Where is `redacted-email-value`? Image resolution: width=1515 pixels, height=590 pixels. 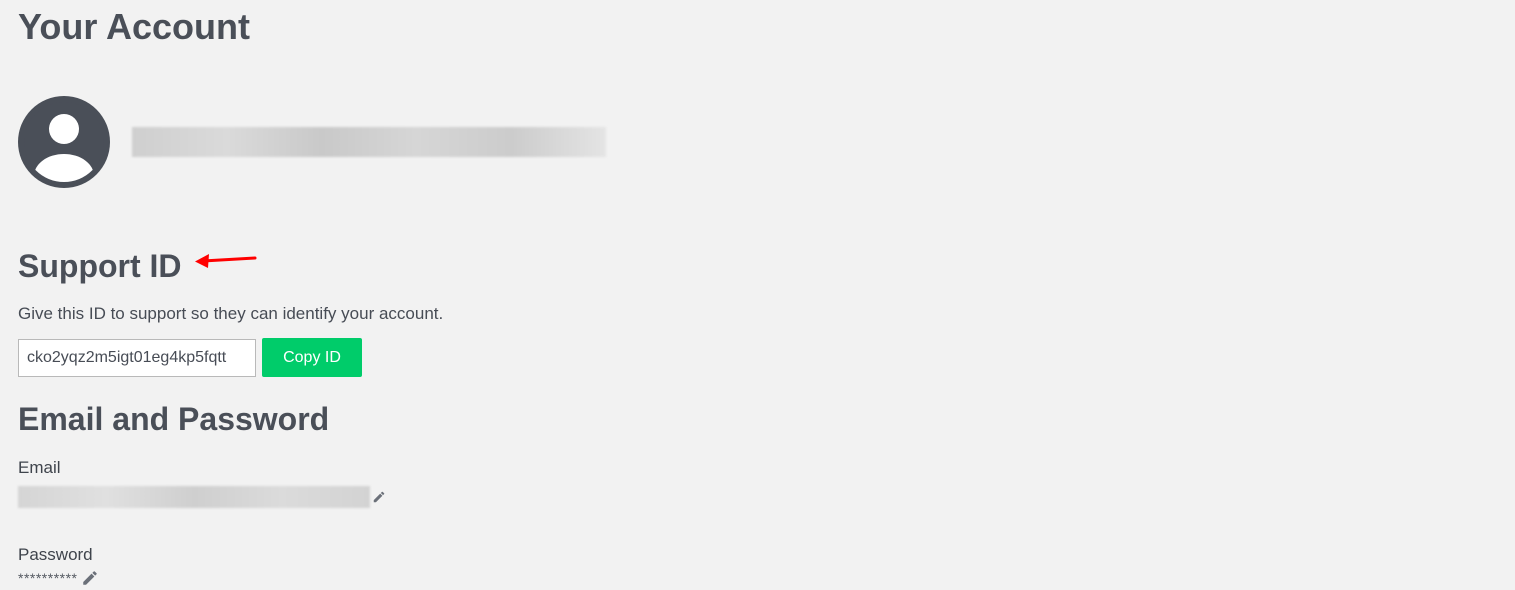 redacted-email-value is located at coordinates (194, 497).